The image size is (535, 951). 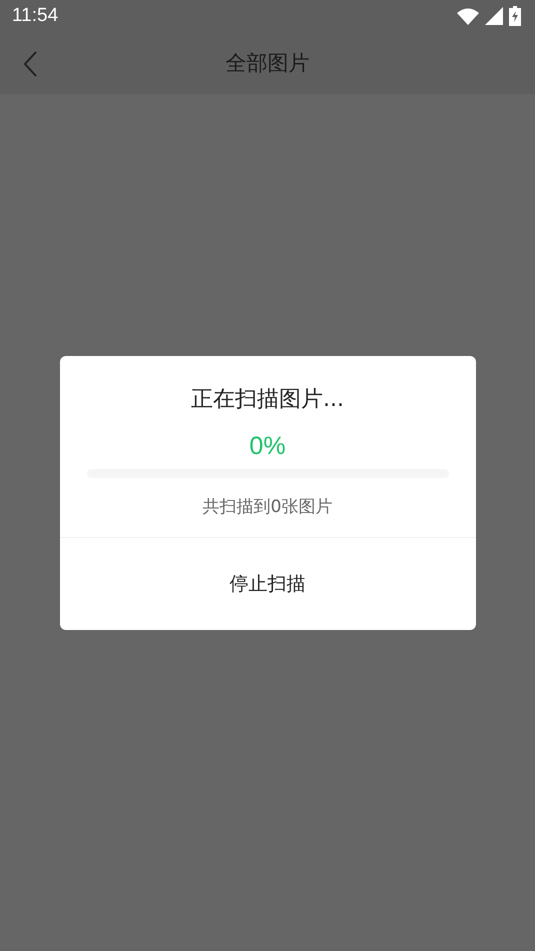 I want to click on wifi-icon, so click(x=468, y=16).